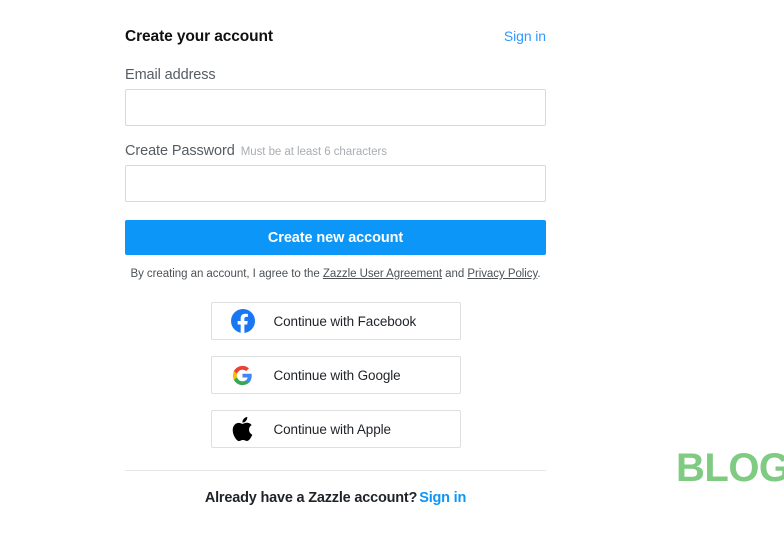 This screenshot has height=535, width=784. I want to click on signin-link-top: Sign in, so click(525, 36).